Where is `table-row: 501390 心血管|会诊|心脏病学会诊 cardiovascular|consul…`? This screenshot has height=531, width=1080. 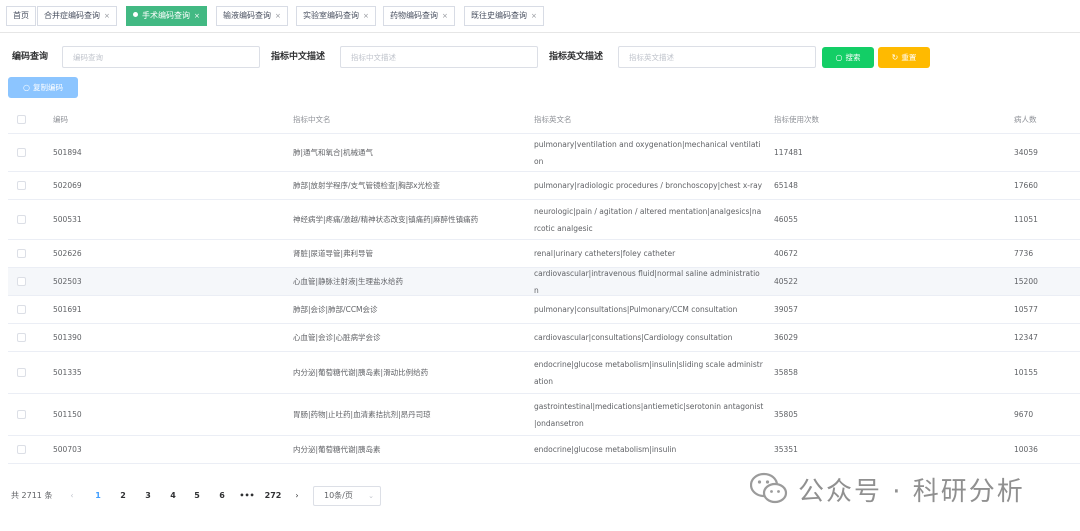 table-row: 501390 心血管|会诊|心脏病学会诊 cardiovascular|consul… is located at coordinates (544, 338).